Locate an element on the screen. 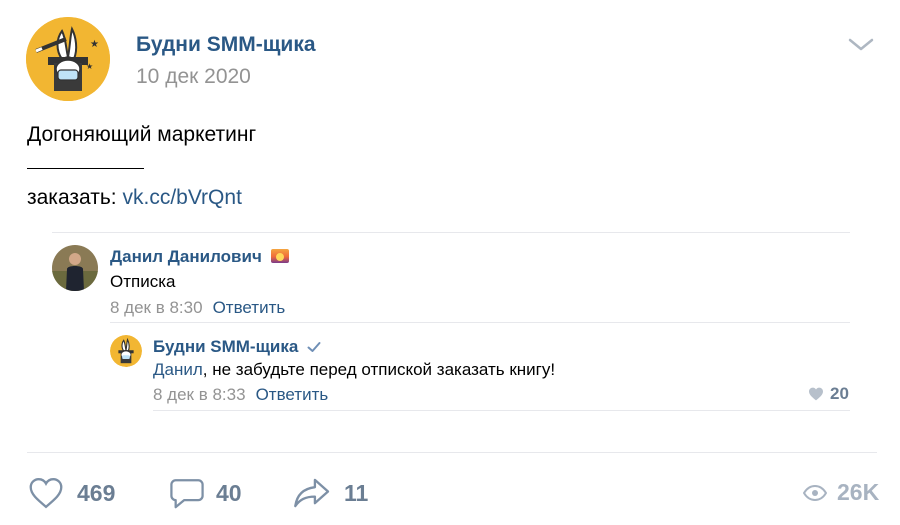  views-counter: 26K is located at coordinates (841, 492).